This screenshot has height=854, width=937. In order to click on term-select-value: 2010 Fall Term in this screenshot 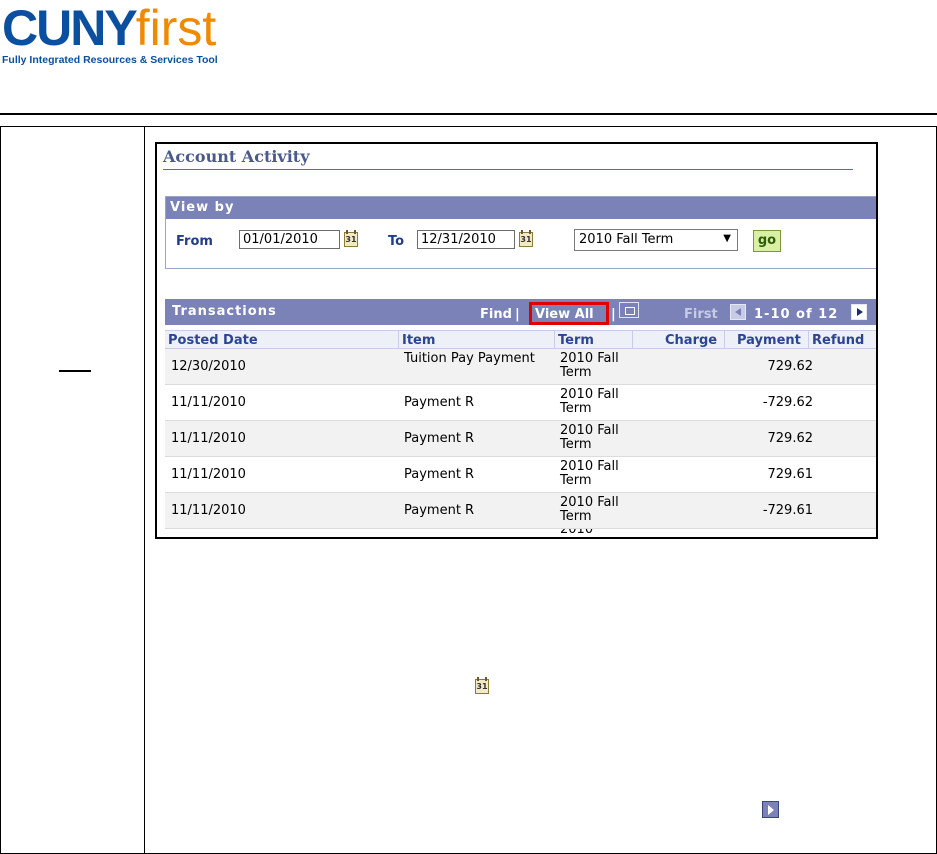, I will do `click(626, 239)`.